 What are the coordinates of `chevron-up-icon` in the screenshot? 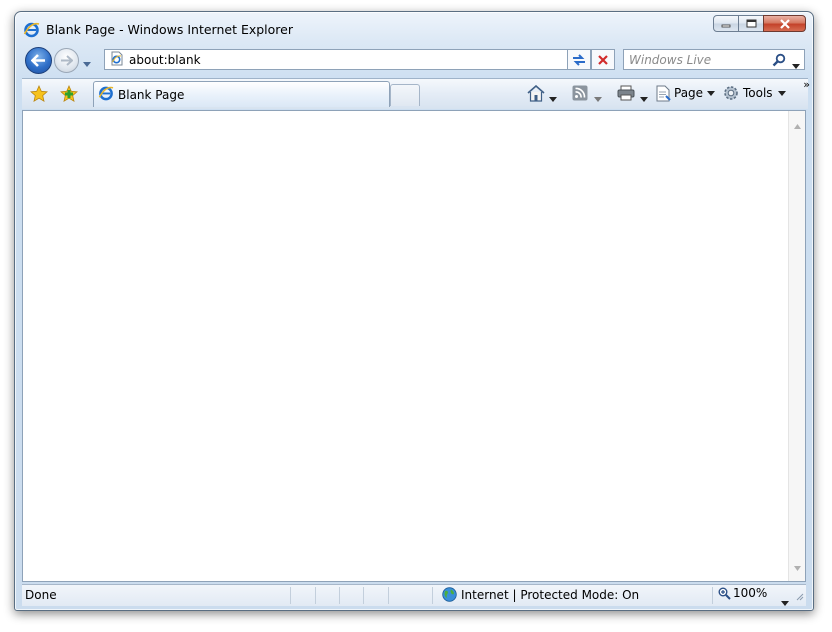 It's located at (797, 126).